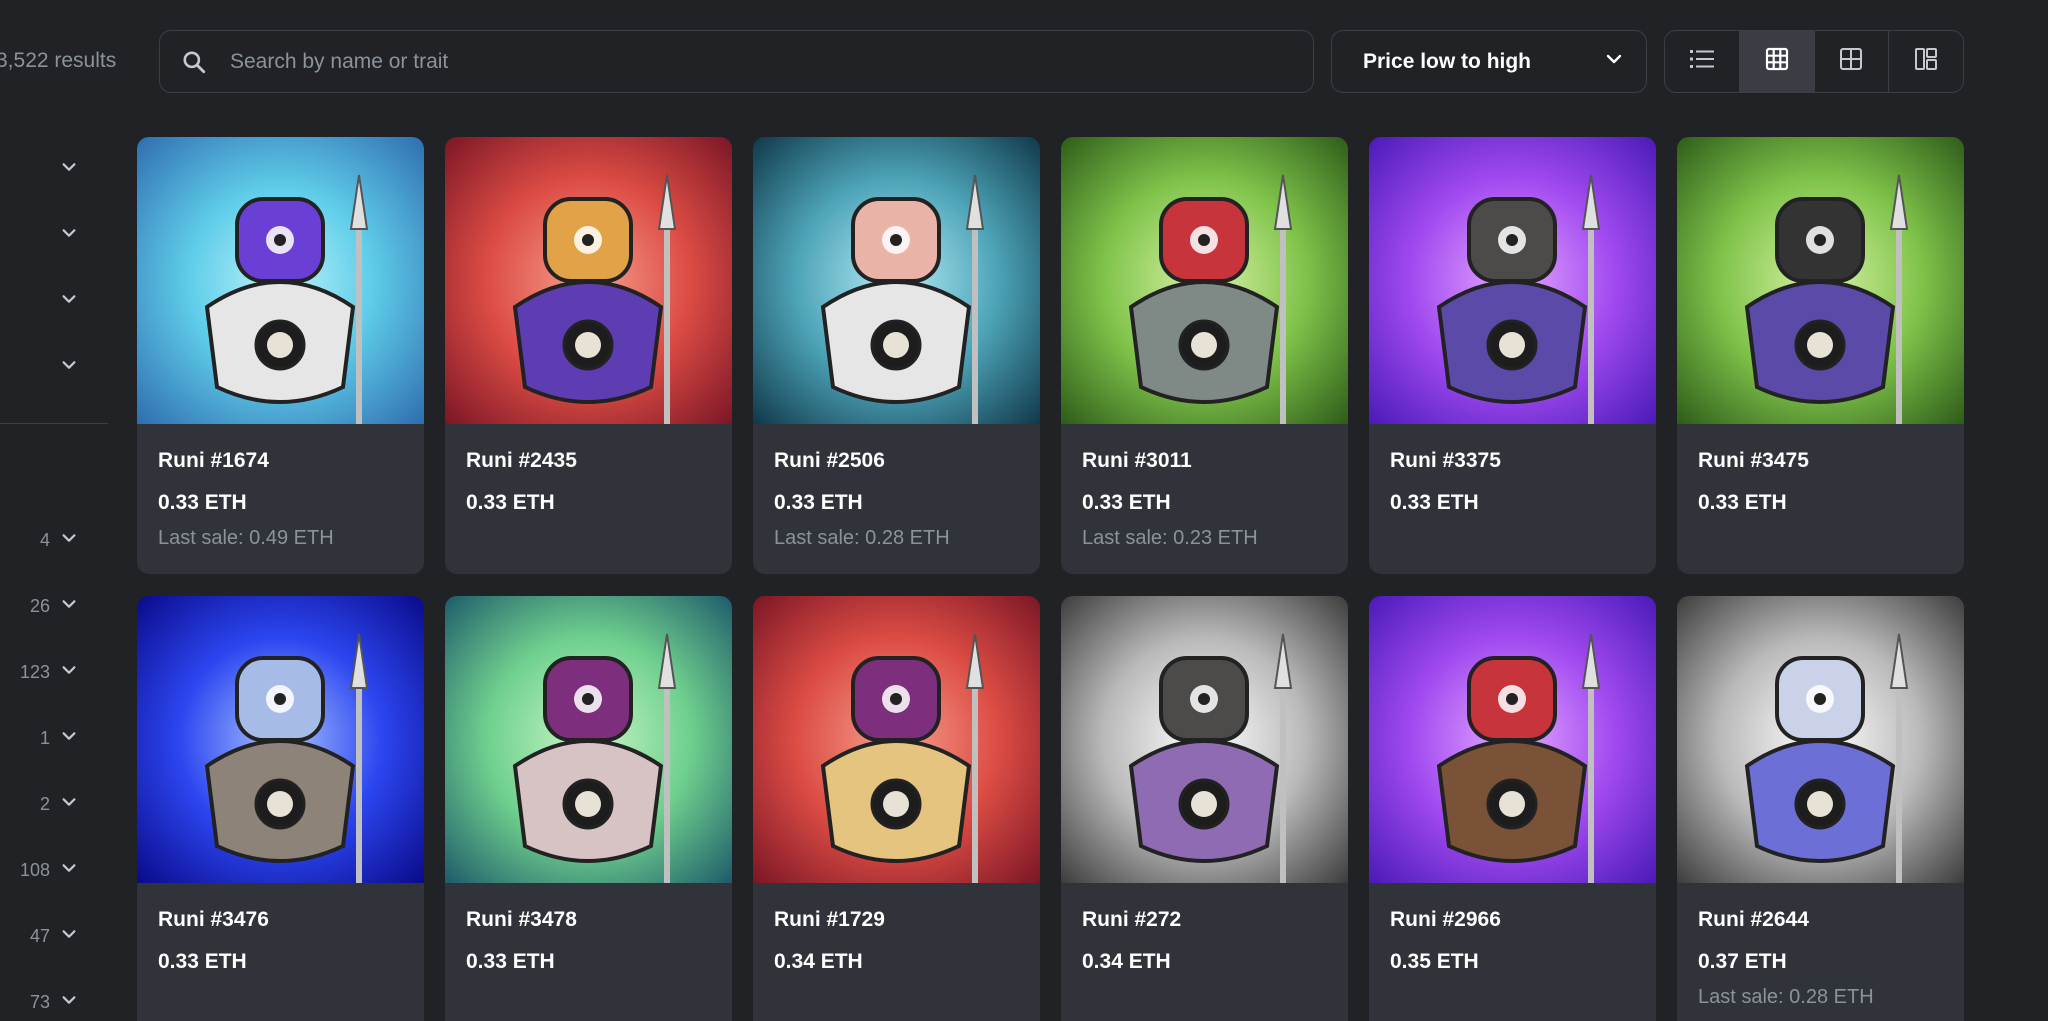 The image size is (2048, 1021). I want to click on search-icon, so click(194, 62).